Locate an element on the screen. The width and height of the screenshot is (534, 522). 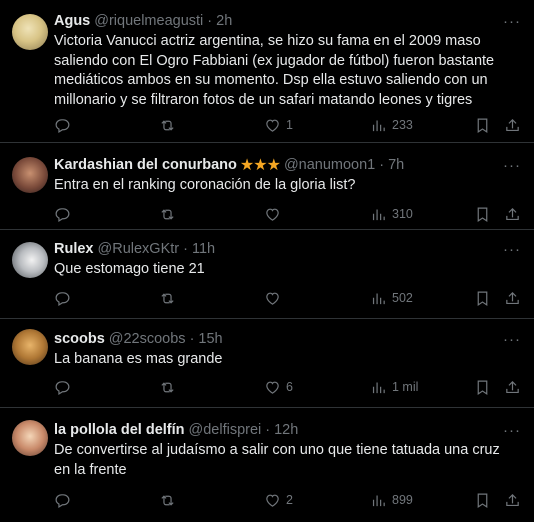
like-count: 1 is located at coordinates (289, 125).